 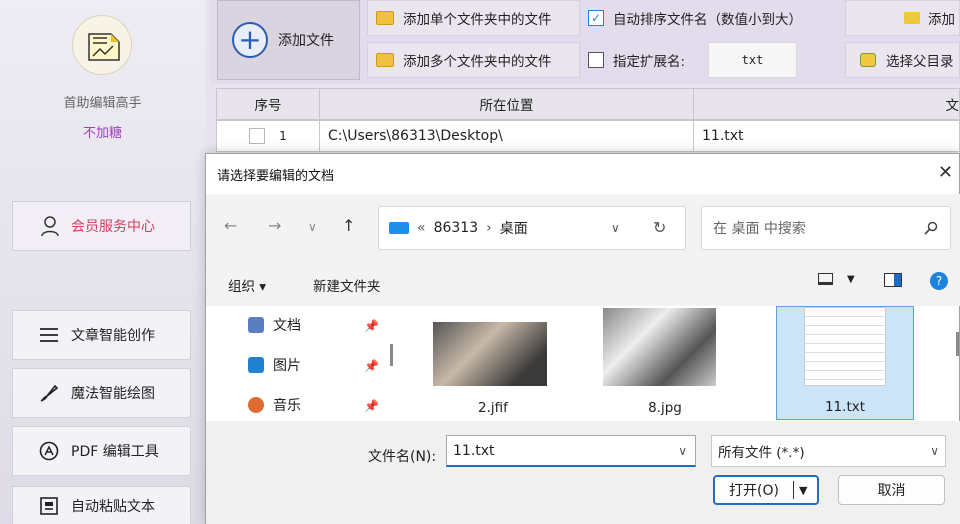 I want to click on choose-parent-dir-button: 选择父目录, so click(x=902, y=60).